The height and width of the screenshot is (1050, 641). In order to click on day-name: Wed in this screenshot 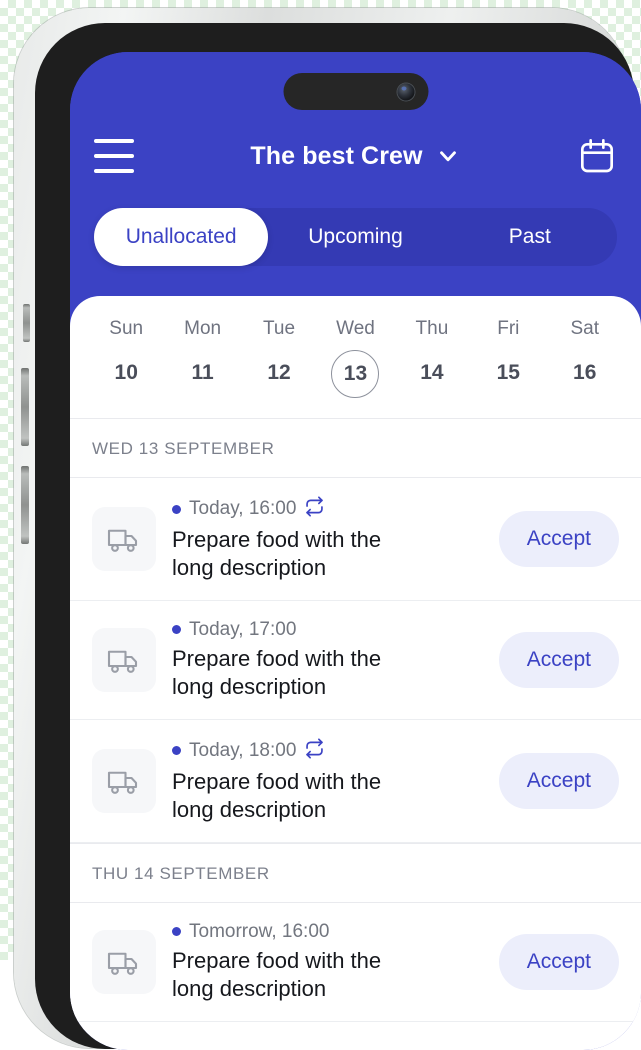, I will do `click(355, 328)`.